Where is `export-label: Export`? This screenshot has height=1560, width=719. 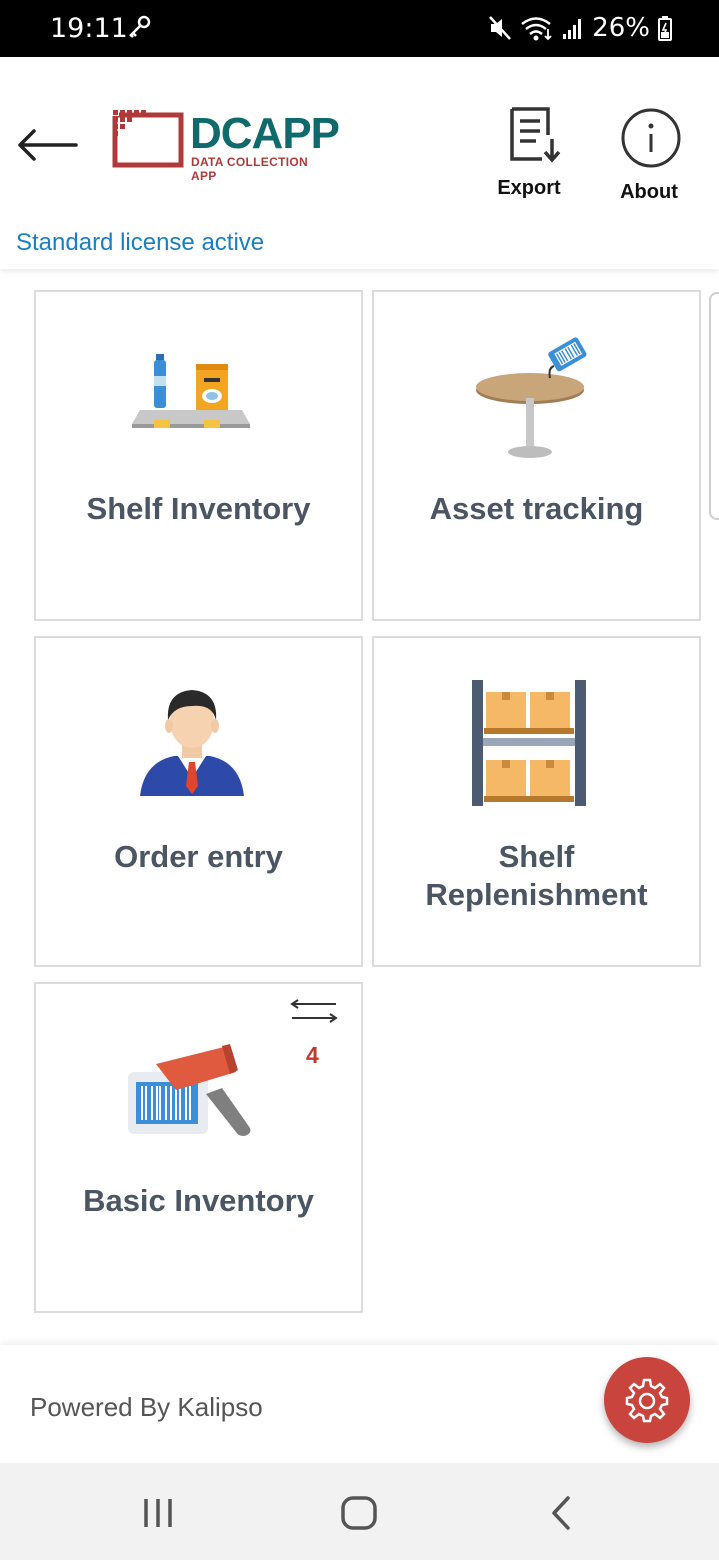 export-label: Export is located at coordinates (529, 188).